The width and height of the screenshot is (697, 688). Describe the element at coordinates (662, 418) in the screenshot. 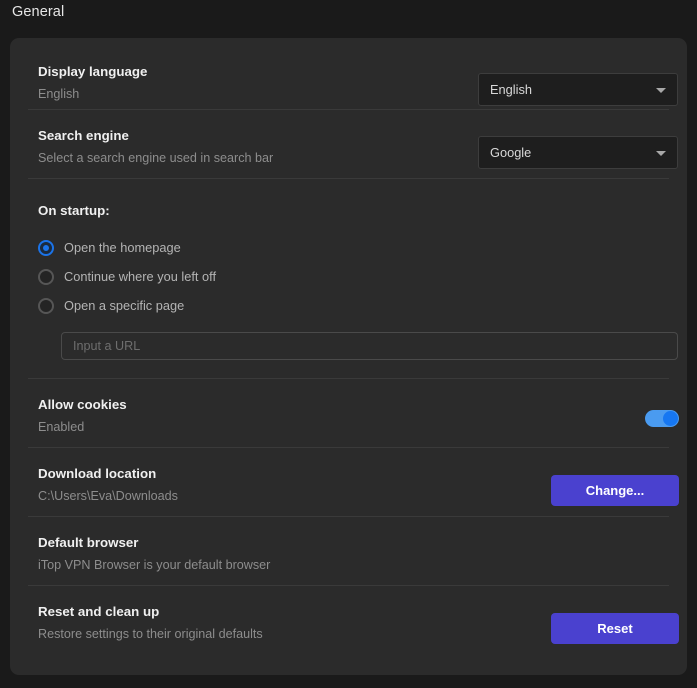

I see `allow-cookies-toggle` at that location.